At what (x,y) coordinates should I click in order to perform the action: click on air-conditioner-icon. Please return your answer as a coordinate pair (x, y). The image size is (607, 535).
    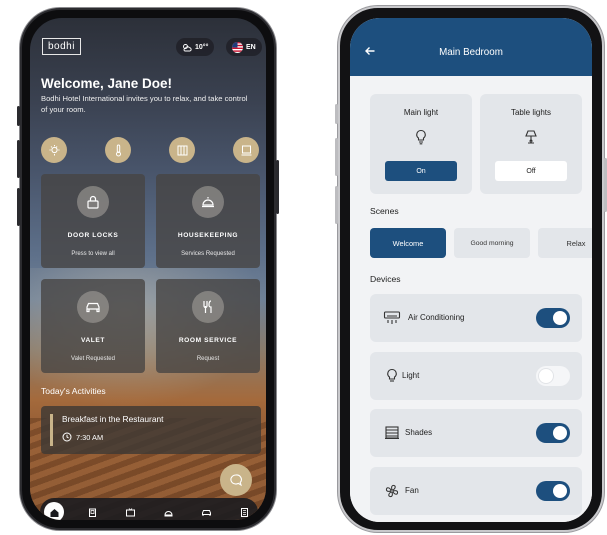
    Looking at the image, I should click on (392, 318).